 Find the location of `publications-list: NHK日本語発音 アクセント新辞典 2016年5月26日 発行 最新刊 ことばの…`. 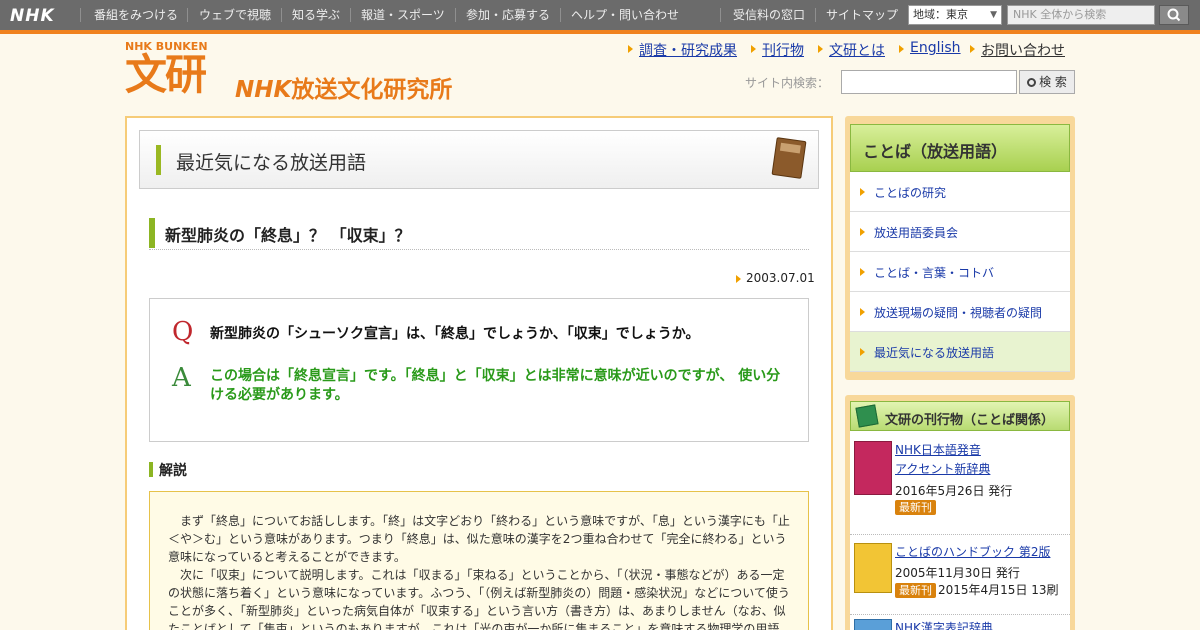

publications-list: NHK日本語発音 アクセント新辞典 2016年5月26日 発行 最新刊 ことばの… is located at coordinates (960, 530).